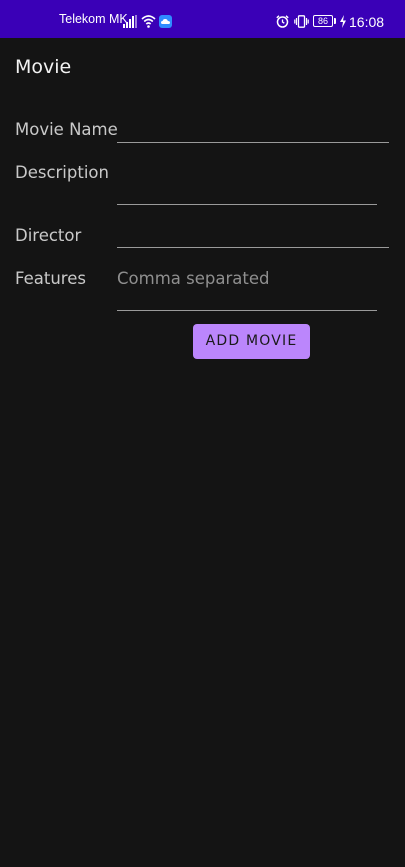  I want to click on features-underline, so click(247, 310).